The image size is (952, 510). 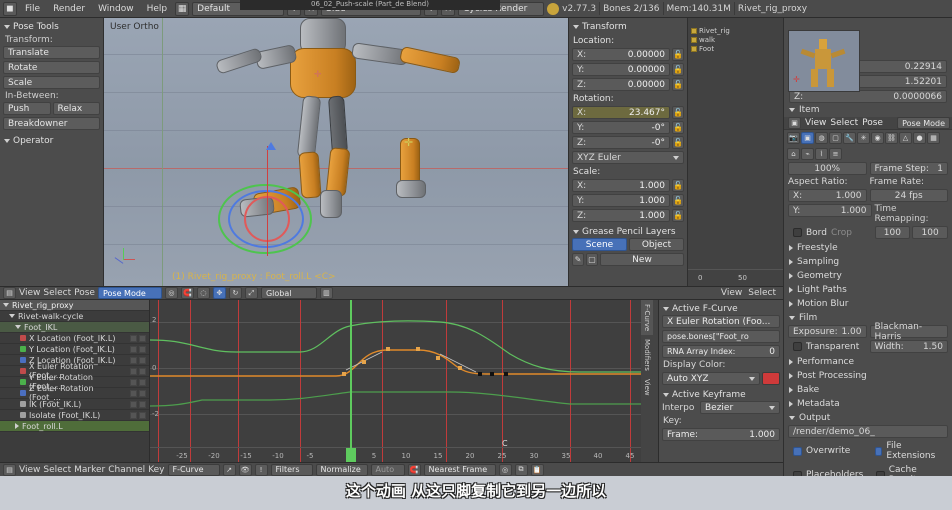 I want to click on texture-tab-icon: ▦, so click(x=933, y=138).